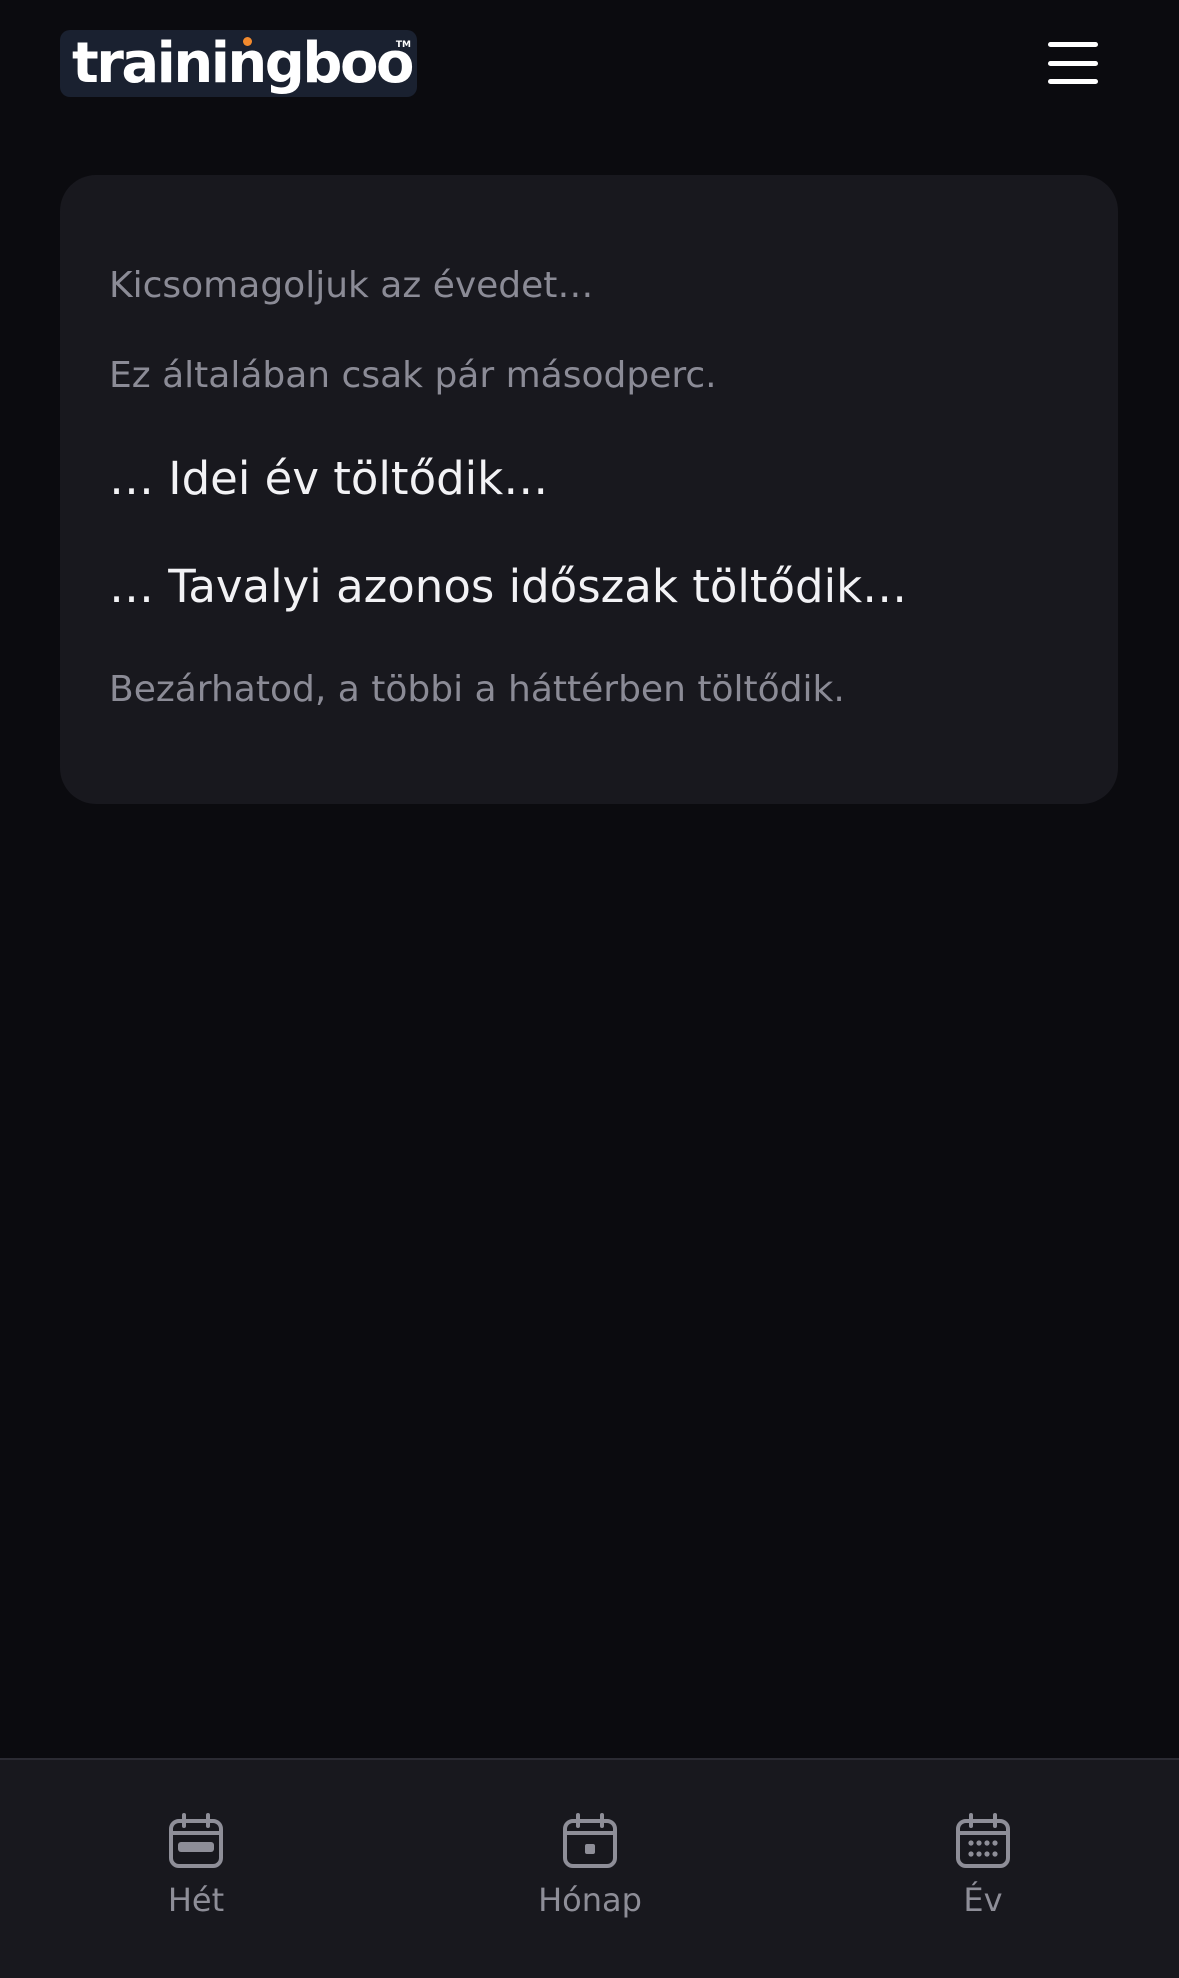  Describe the element at coordinates (590, 1840) in the screenshot. I see `calendar-month-icon` at that location.